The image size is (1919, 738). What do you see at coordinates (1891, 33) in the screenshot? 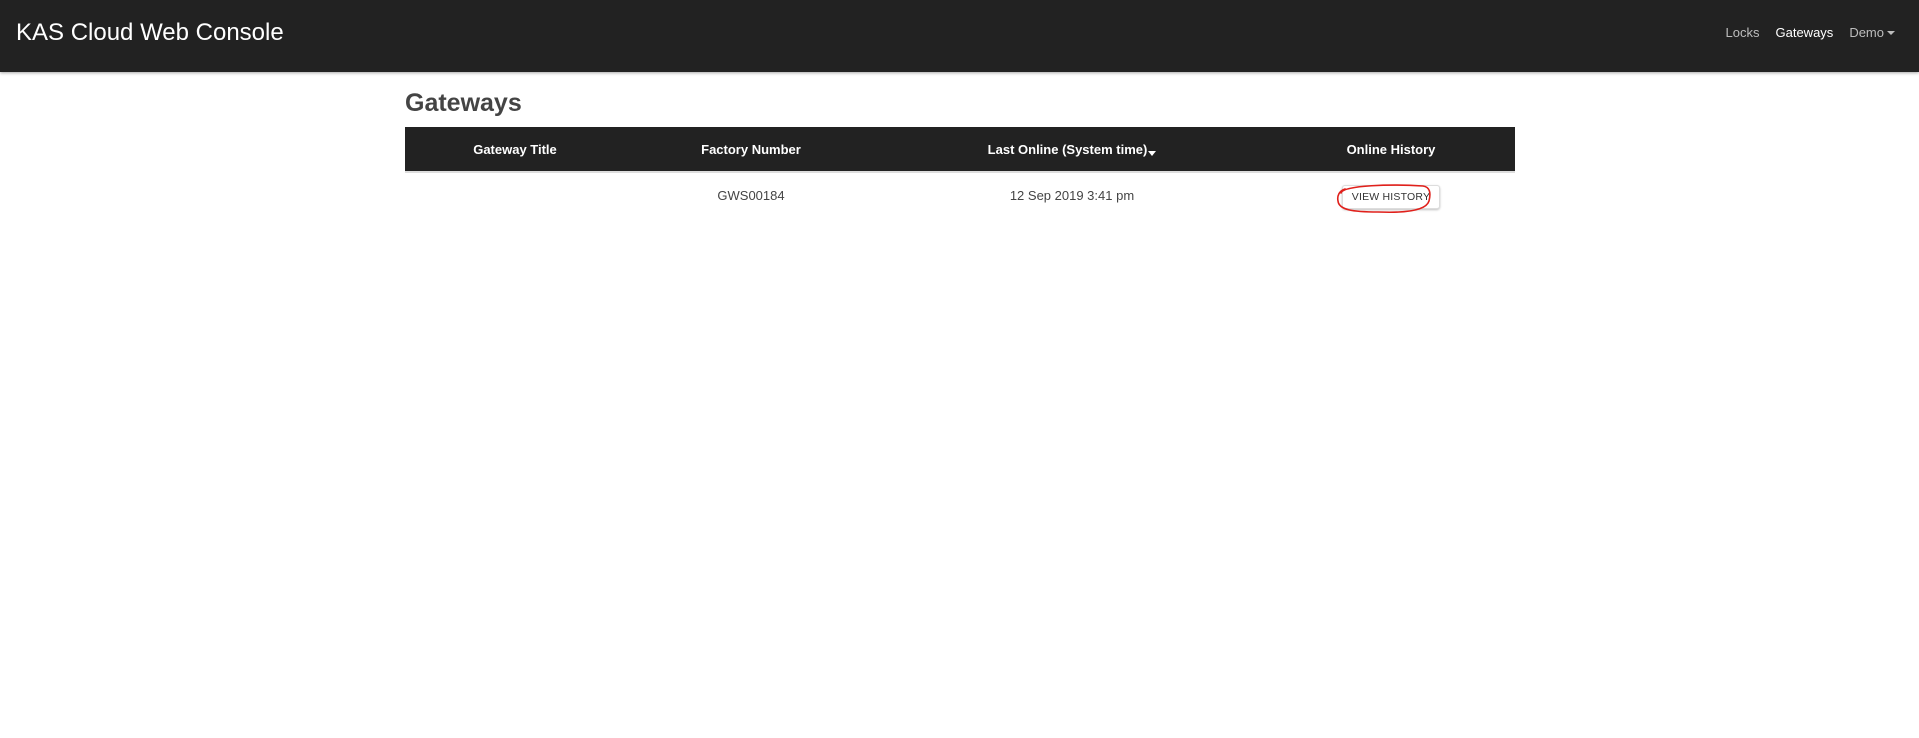
I see `caret-down-icon` at bounding box center [1891, 33].